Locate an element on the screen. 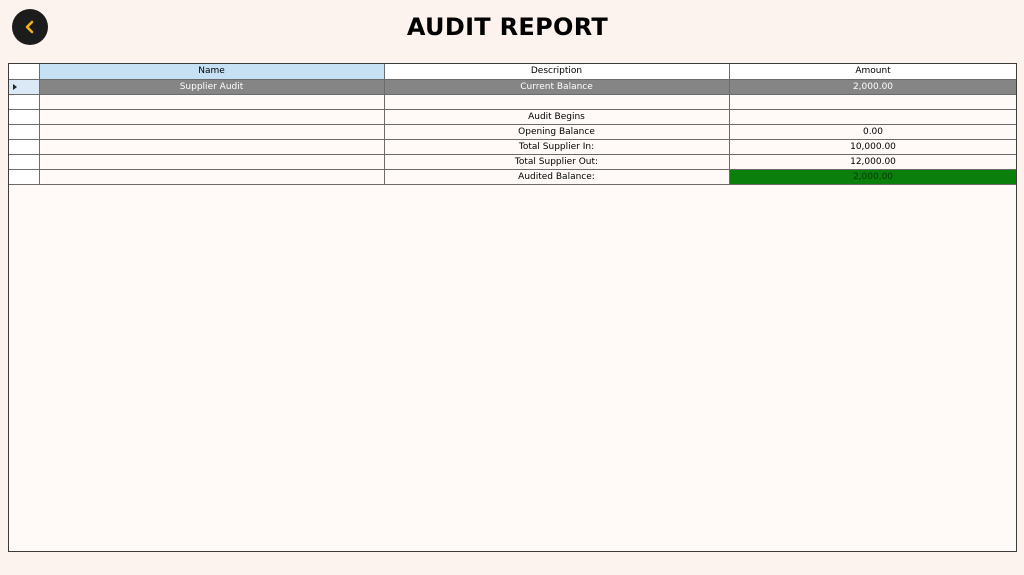  description-cell is located at coordinates (557, 102).